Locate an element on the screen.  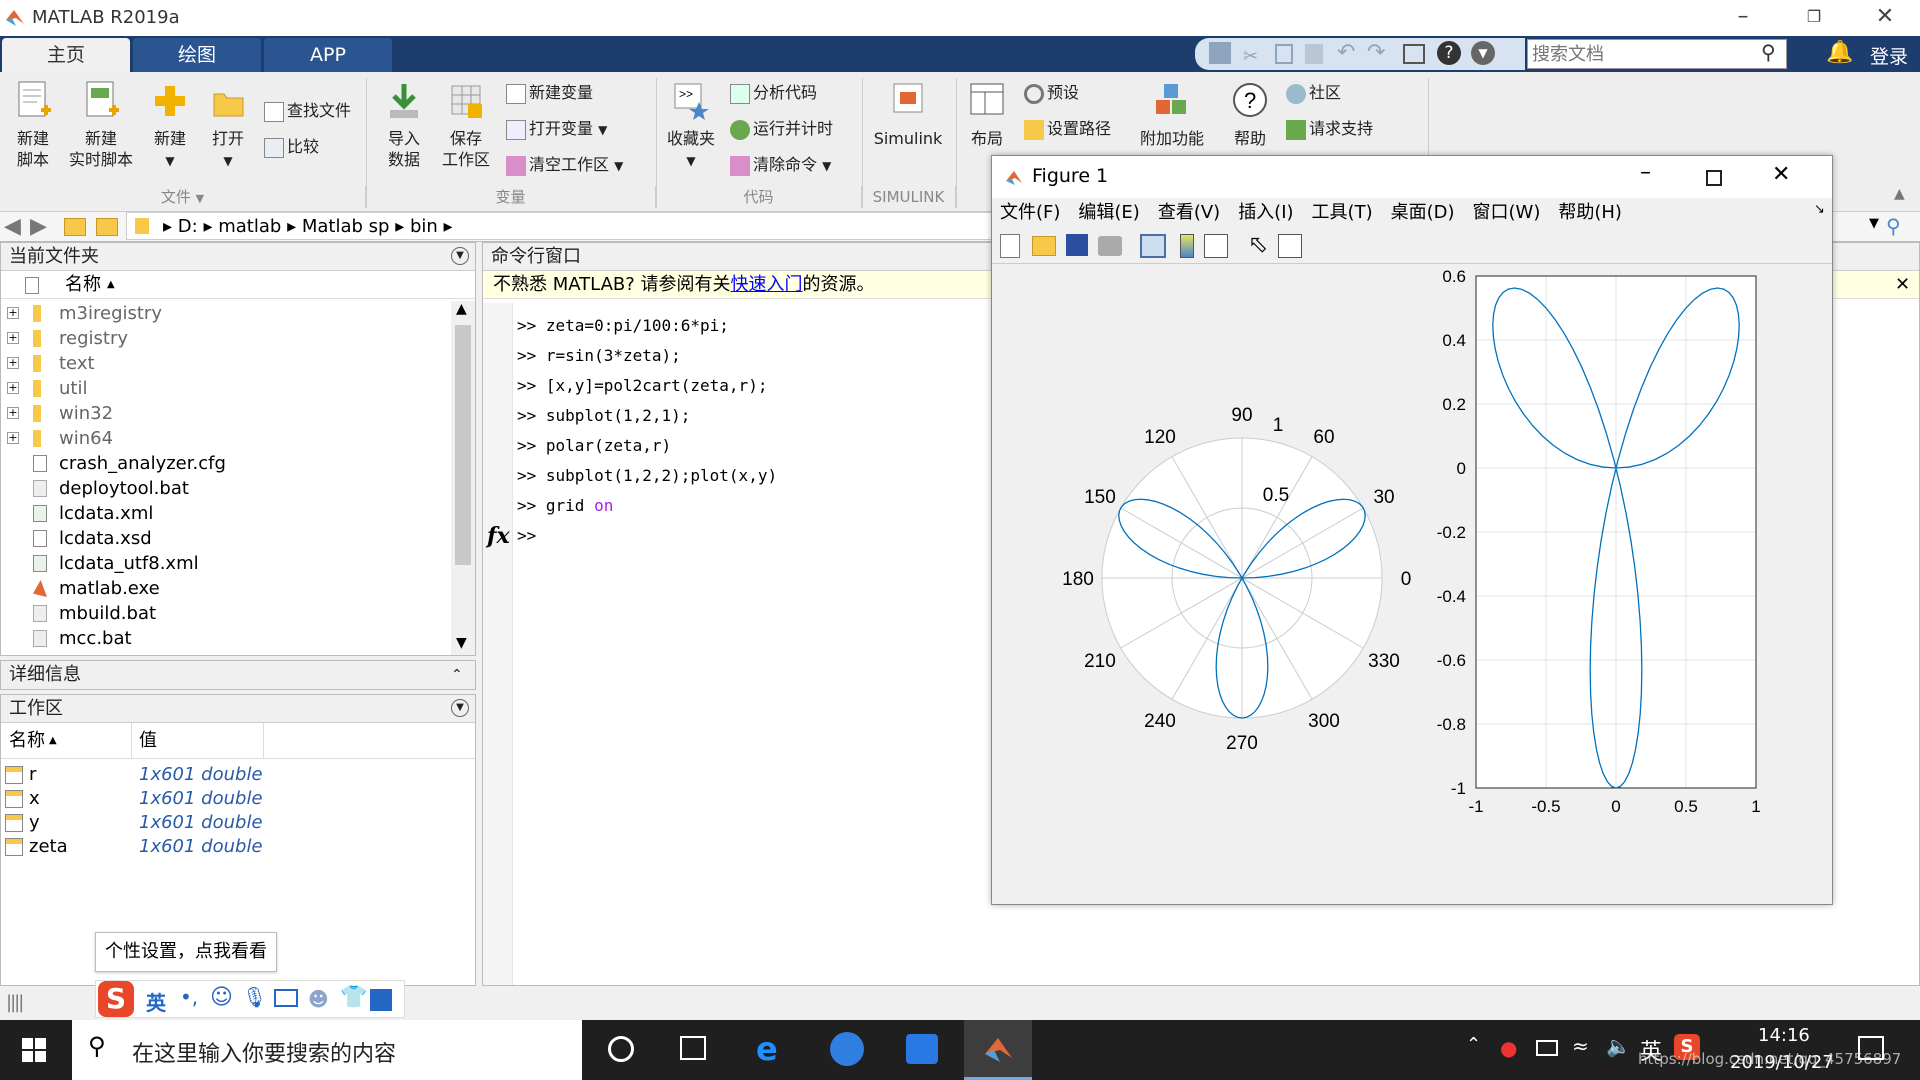
layout-button: 布局 is located at coordinates (987, 114).